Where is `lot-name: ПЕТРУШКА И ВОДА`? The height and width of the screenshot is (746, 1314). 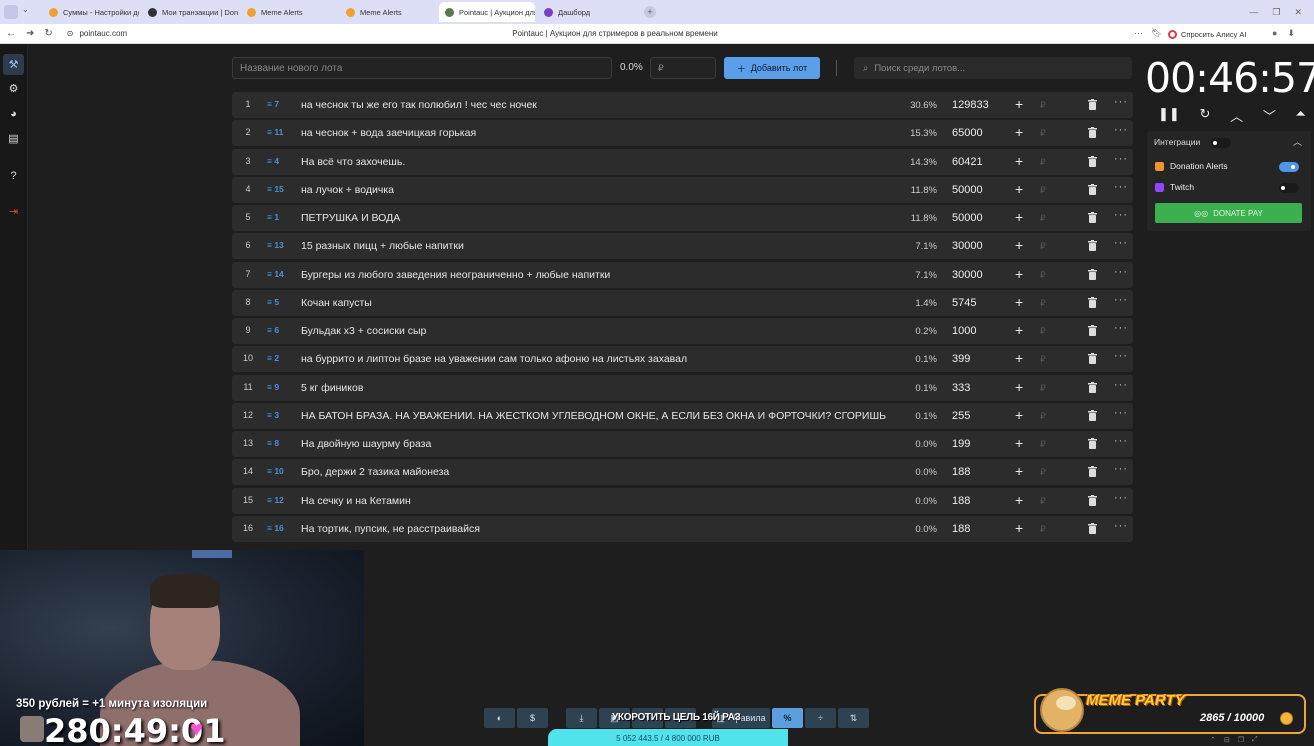 lot-name: ПЕТРУШКА И ВОДА is located at coordinates (599, 218).